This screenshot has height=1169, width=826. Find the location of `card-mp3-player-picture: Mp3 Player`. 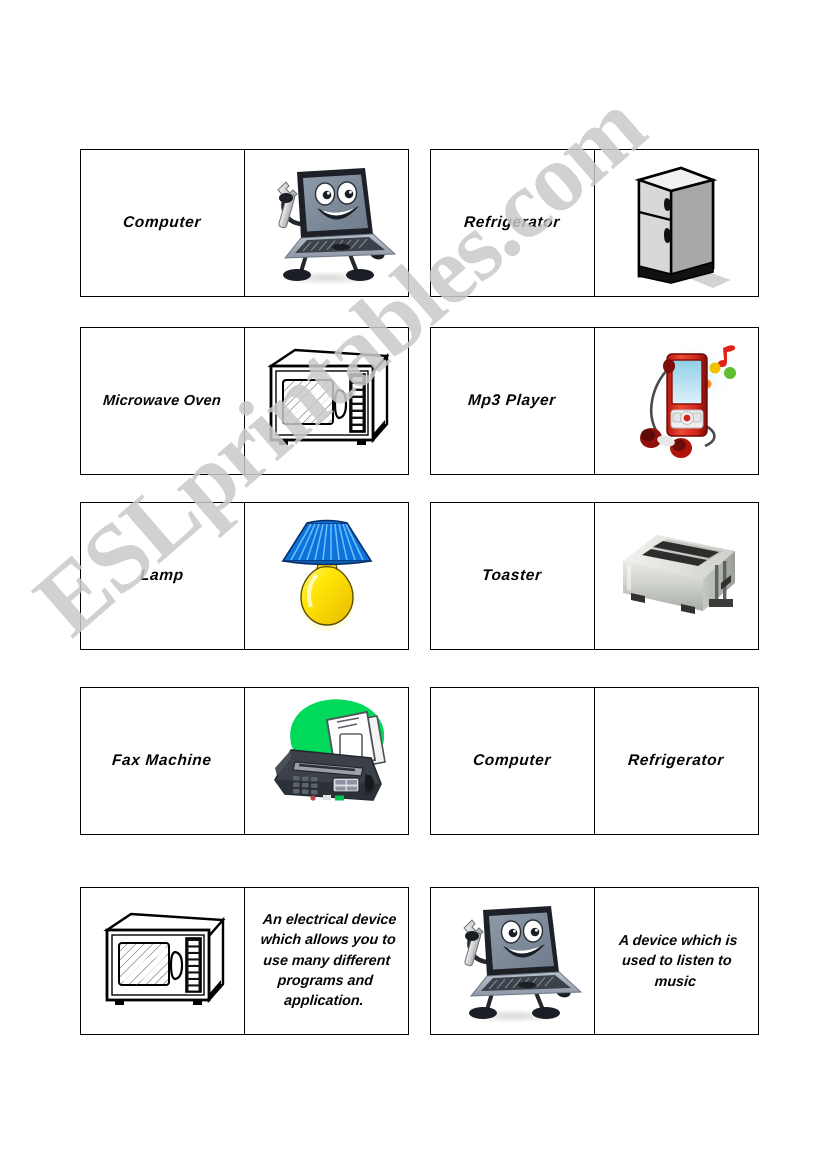

card-mp3-player-picture: Mp3 Player is located at coordinates (594, 401).